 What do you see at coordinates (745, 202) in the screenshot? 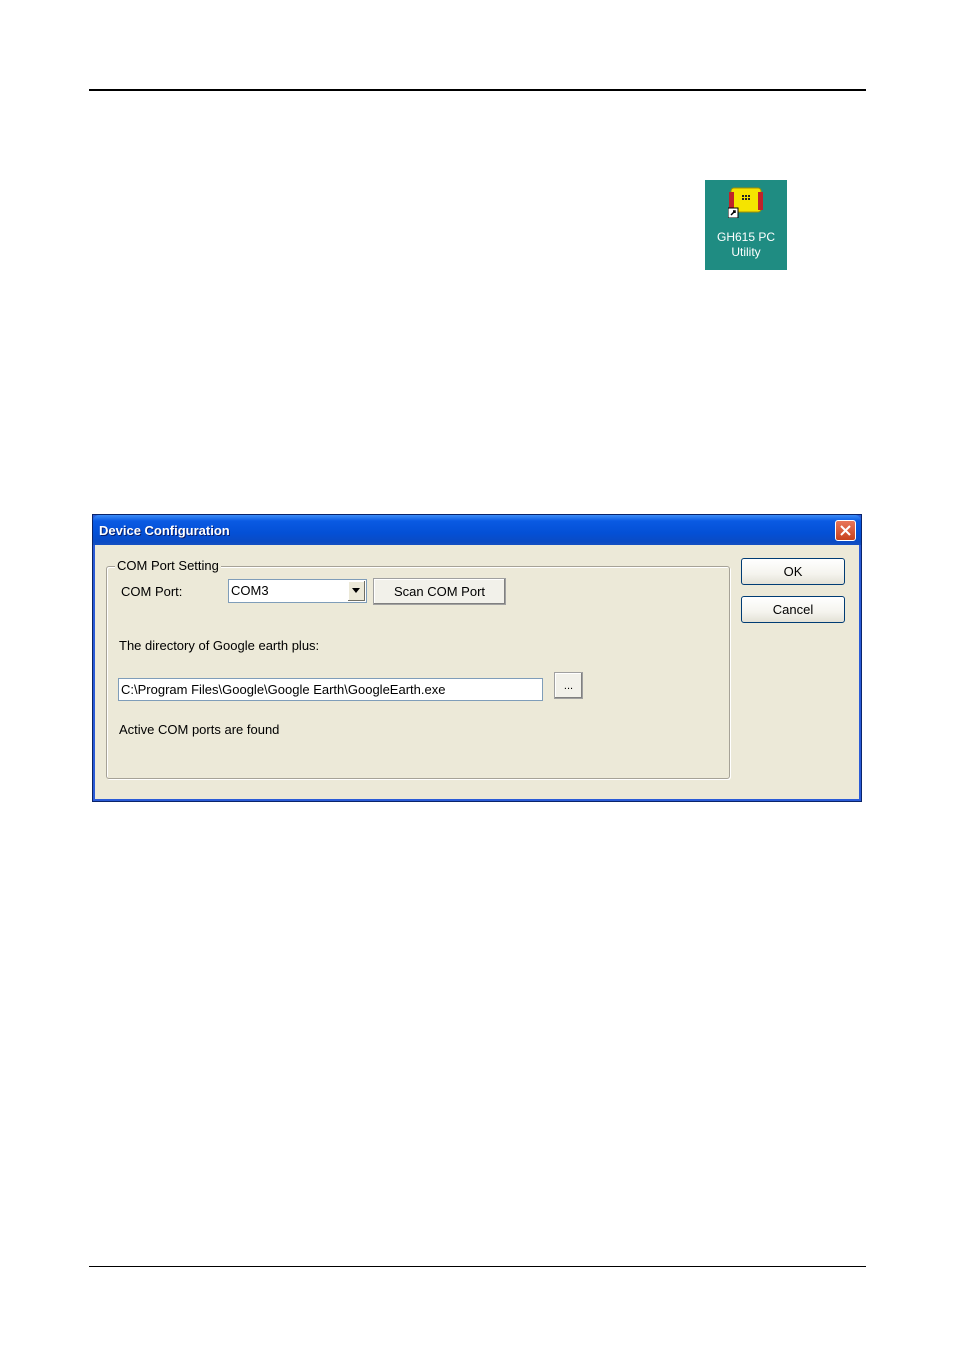
I see `gps-device-shortcut-icon` at bounding box center [745, 202].